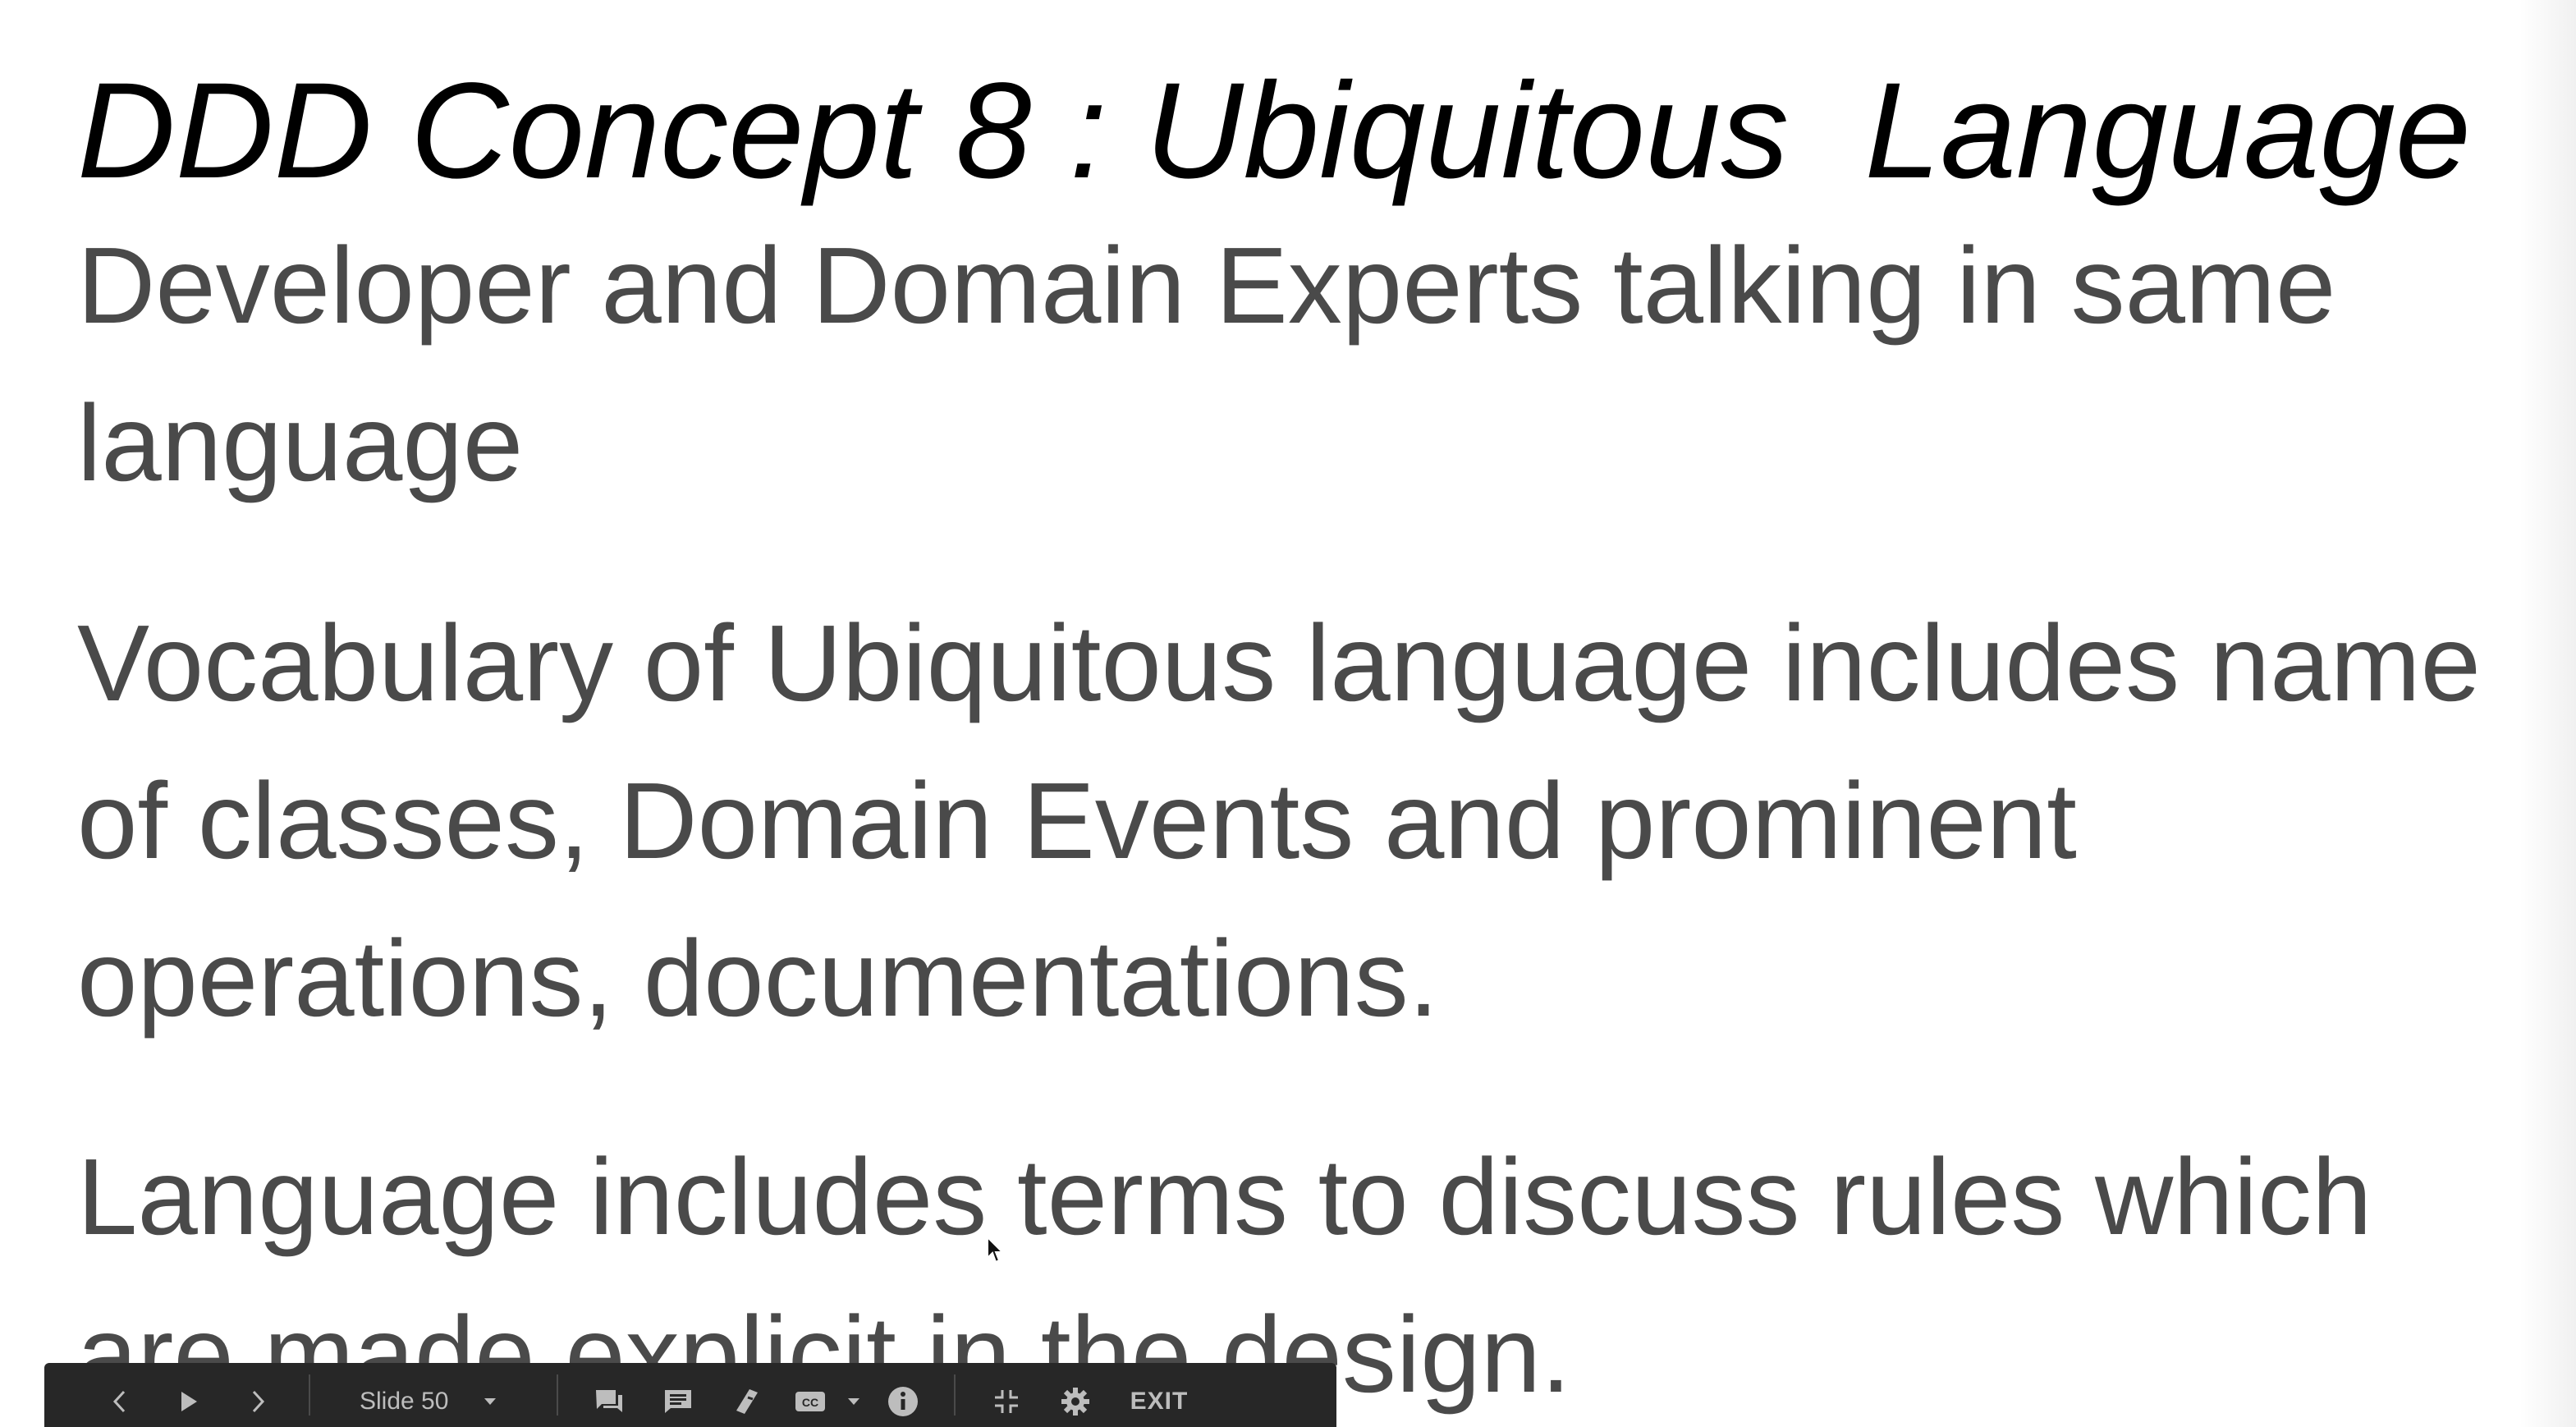  Describe the element at coordinates (1076, 1402) in the screenshot. I see `gear-icon` at that location.